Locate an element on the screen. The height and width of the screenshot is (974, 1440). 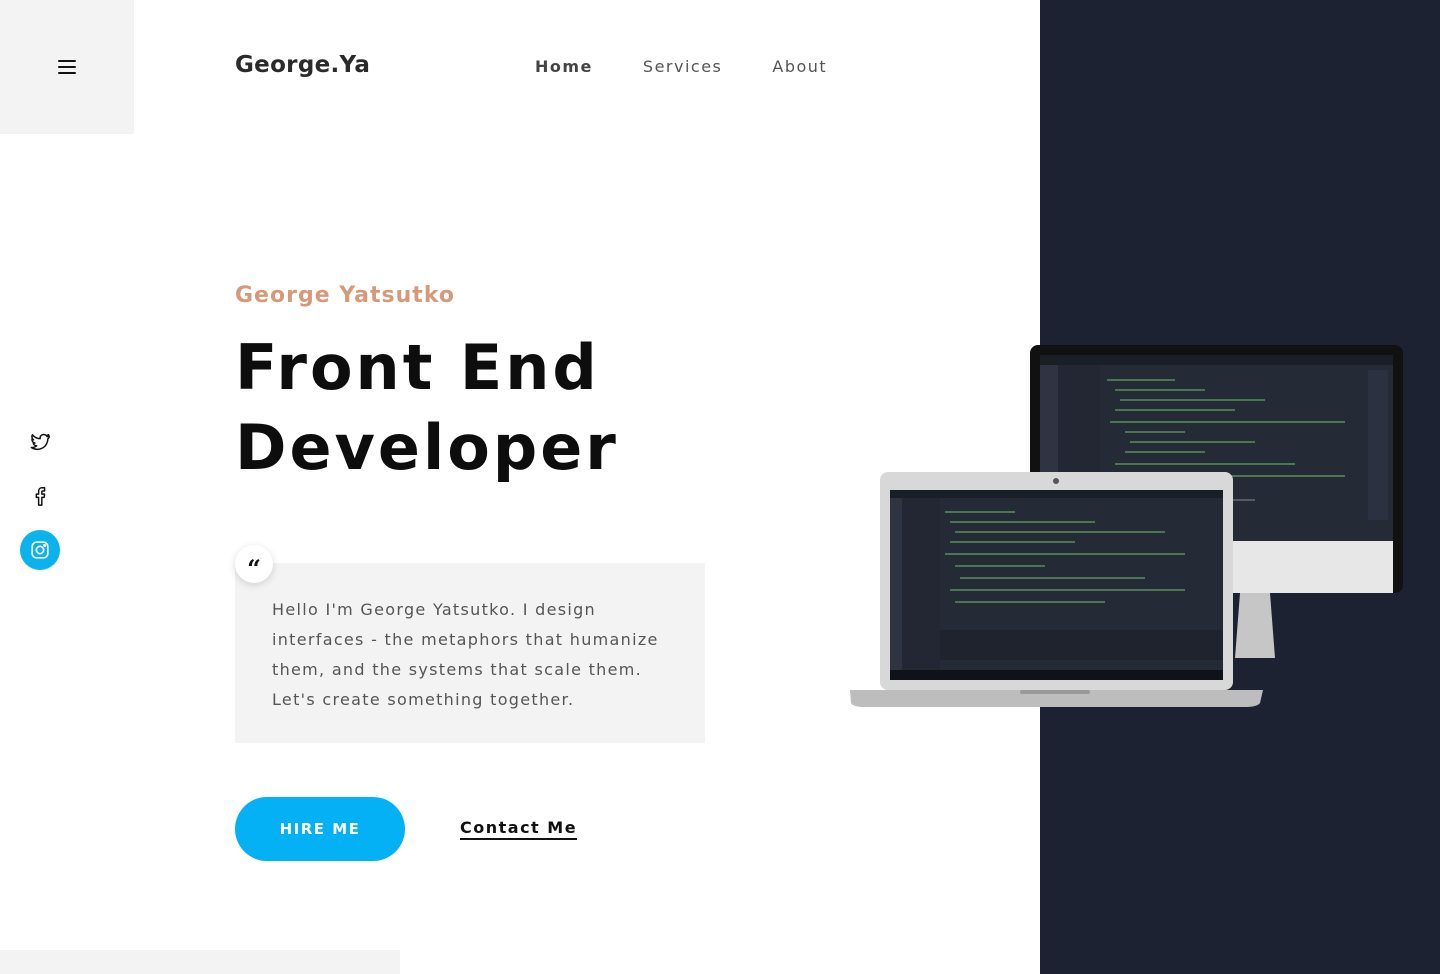
hero-subtitle: George Yatsutko is located at coordinates (345, 295).